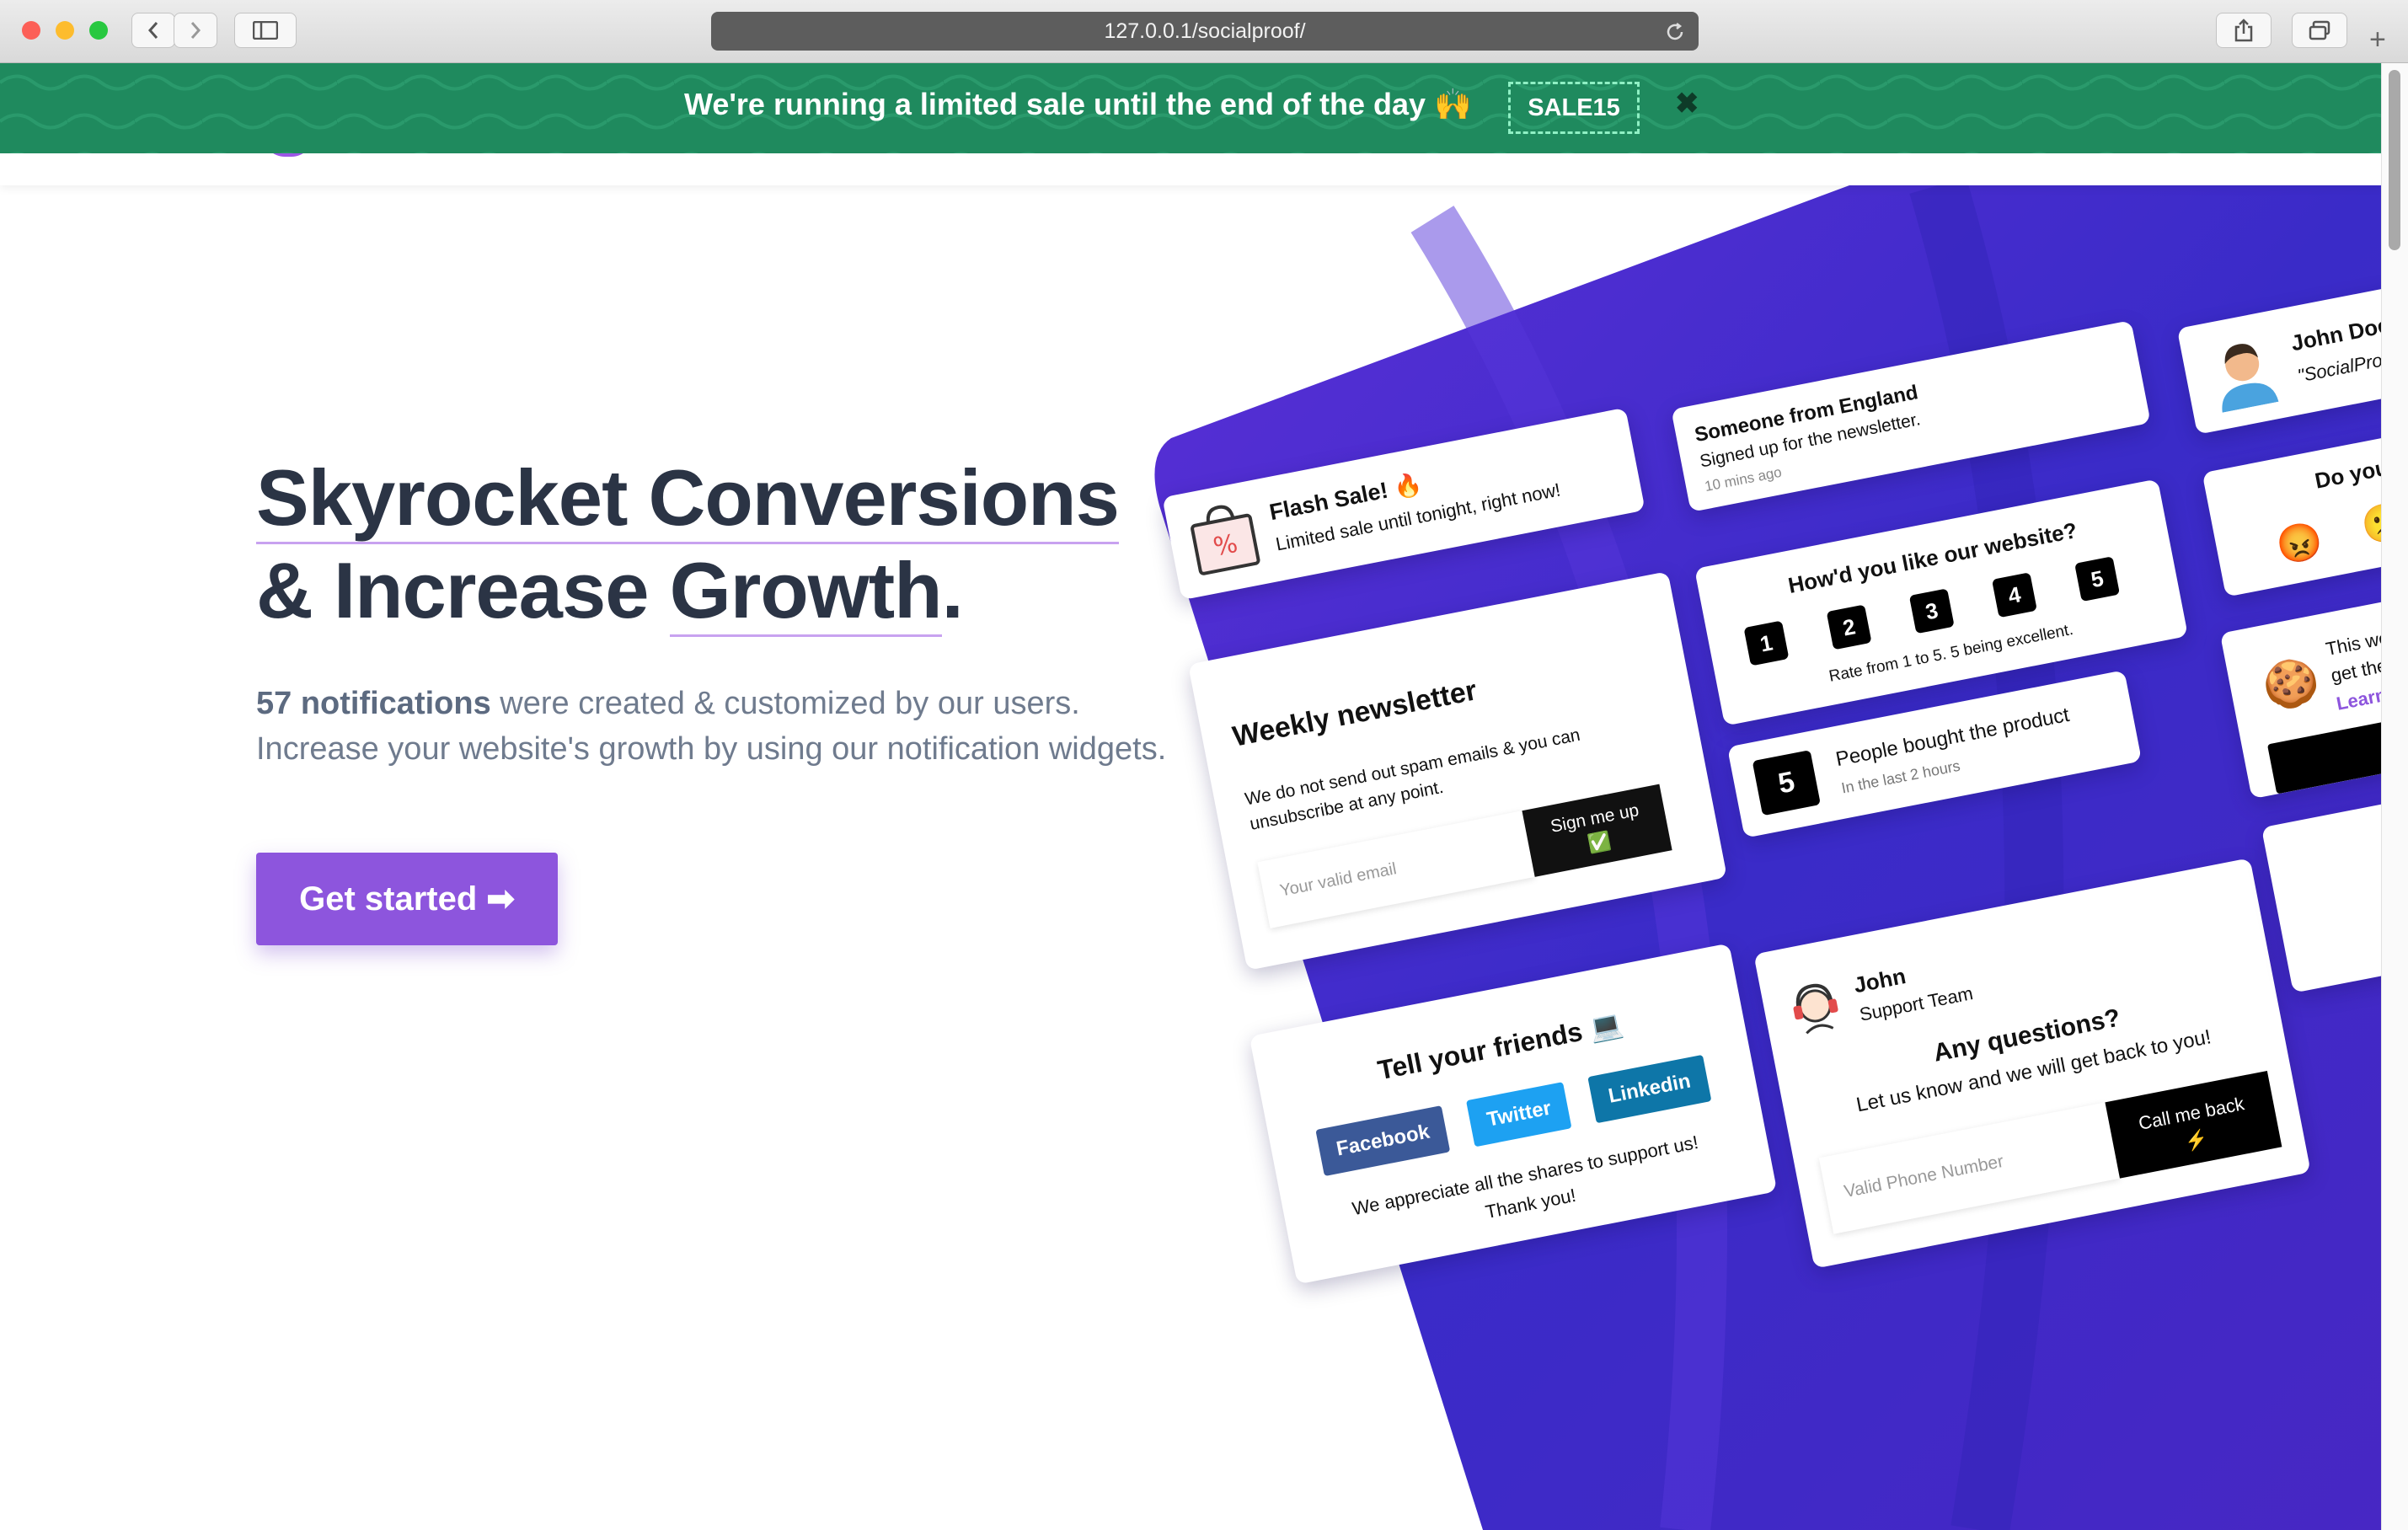  Describe the element at coordinates (2299, 543) in the screenshot. I see `angry-face-icon: 😡` at that location.